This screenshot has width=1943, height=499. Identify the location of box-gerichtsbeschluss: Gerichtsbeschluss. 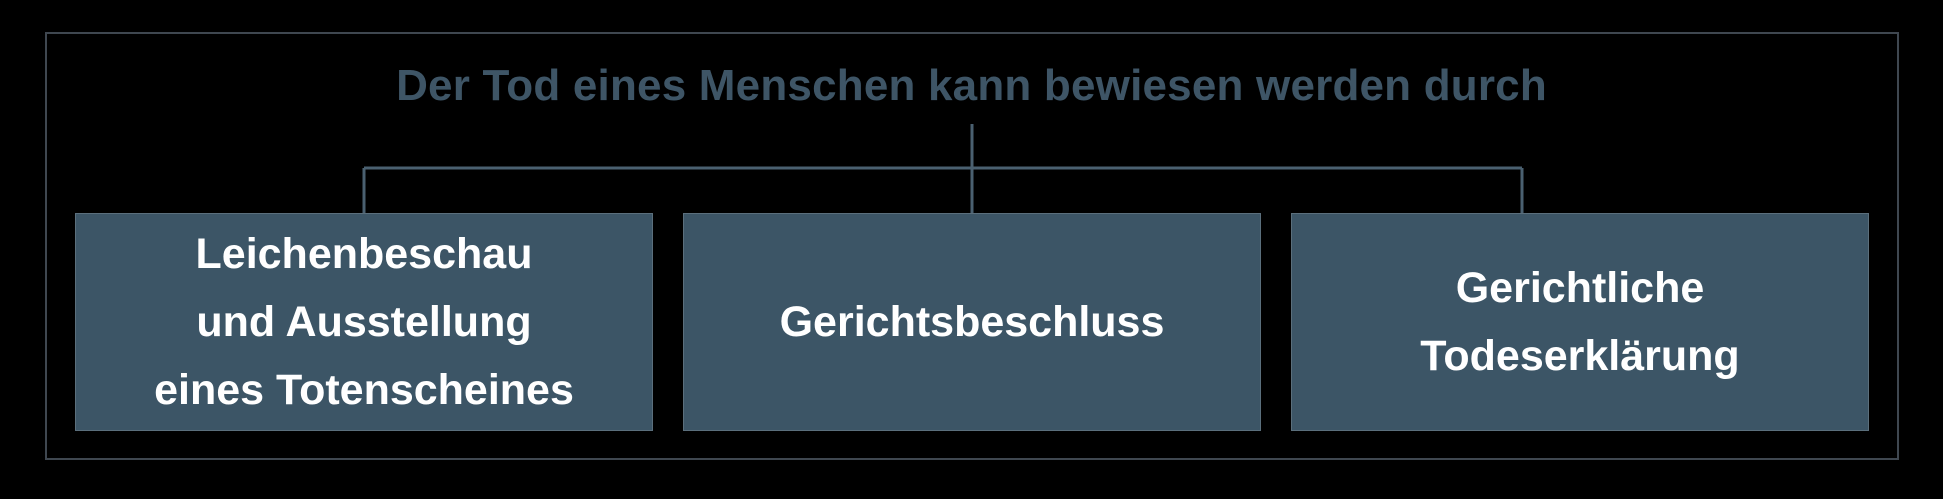
(972, 322).